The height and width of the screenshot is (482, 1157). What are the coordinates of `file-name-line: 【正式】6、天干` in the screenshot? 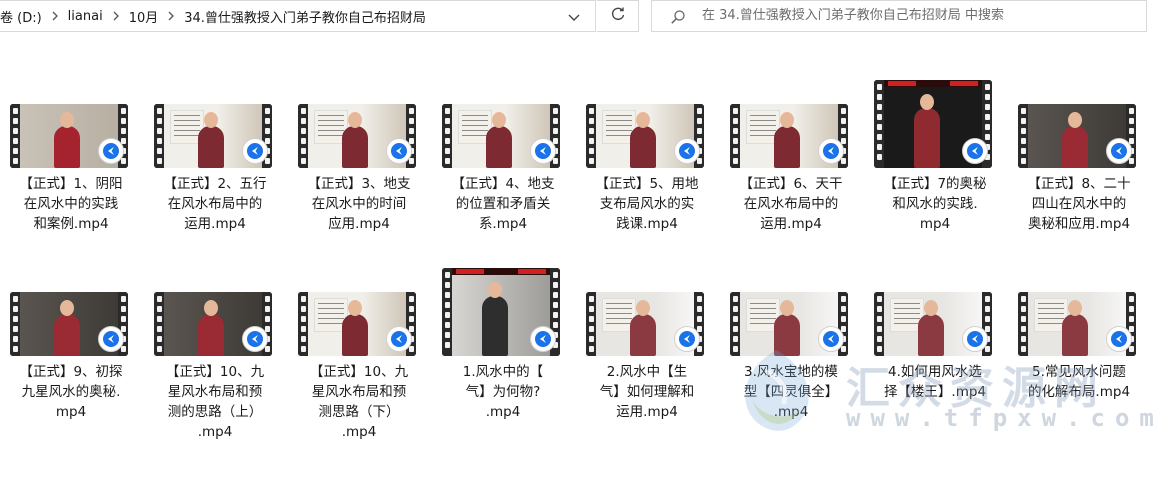 It's located at (791, 184).